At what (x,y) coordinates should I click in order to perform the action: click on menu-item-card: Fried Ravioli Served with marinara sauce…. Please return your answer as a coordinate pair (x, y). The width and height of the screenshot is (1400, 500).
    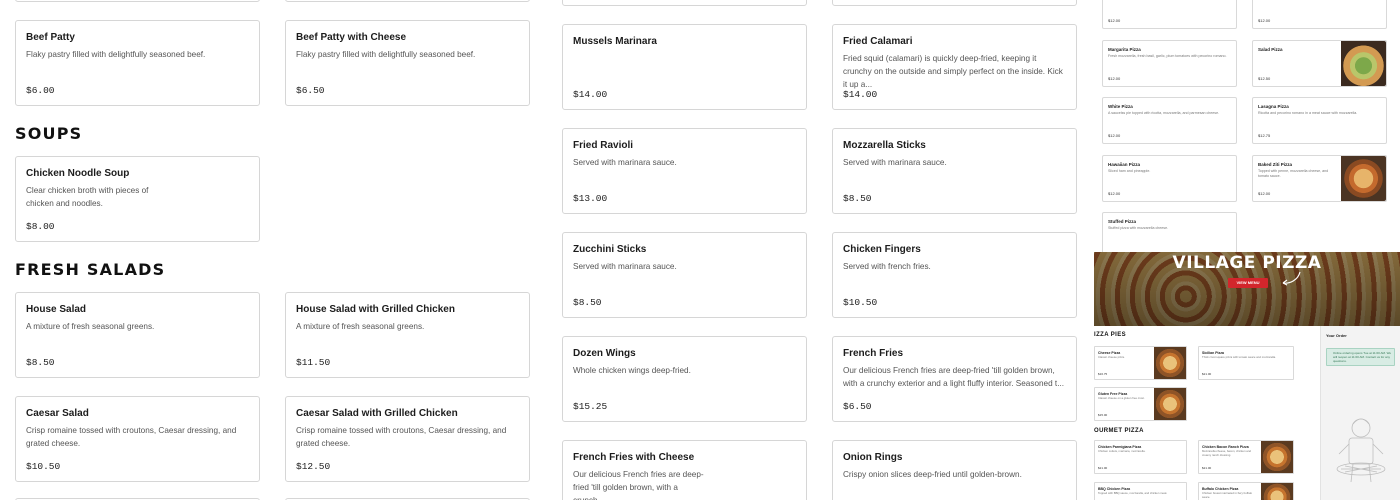
    Looking at the image, I should click on (684, 171).